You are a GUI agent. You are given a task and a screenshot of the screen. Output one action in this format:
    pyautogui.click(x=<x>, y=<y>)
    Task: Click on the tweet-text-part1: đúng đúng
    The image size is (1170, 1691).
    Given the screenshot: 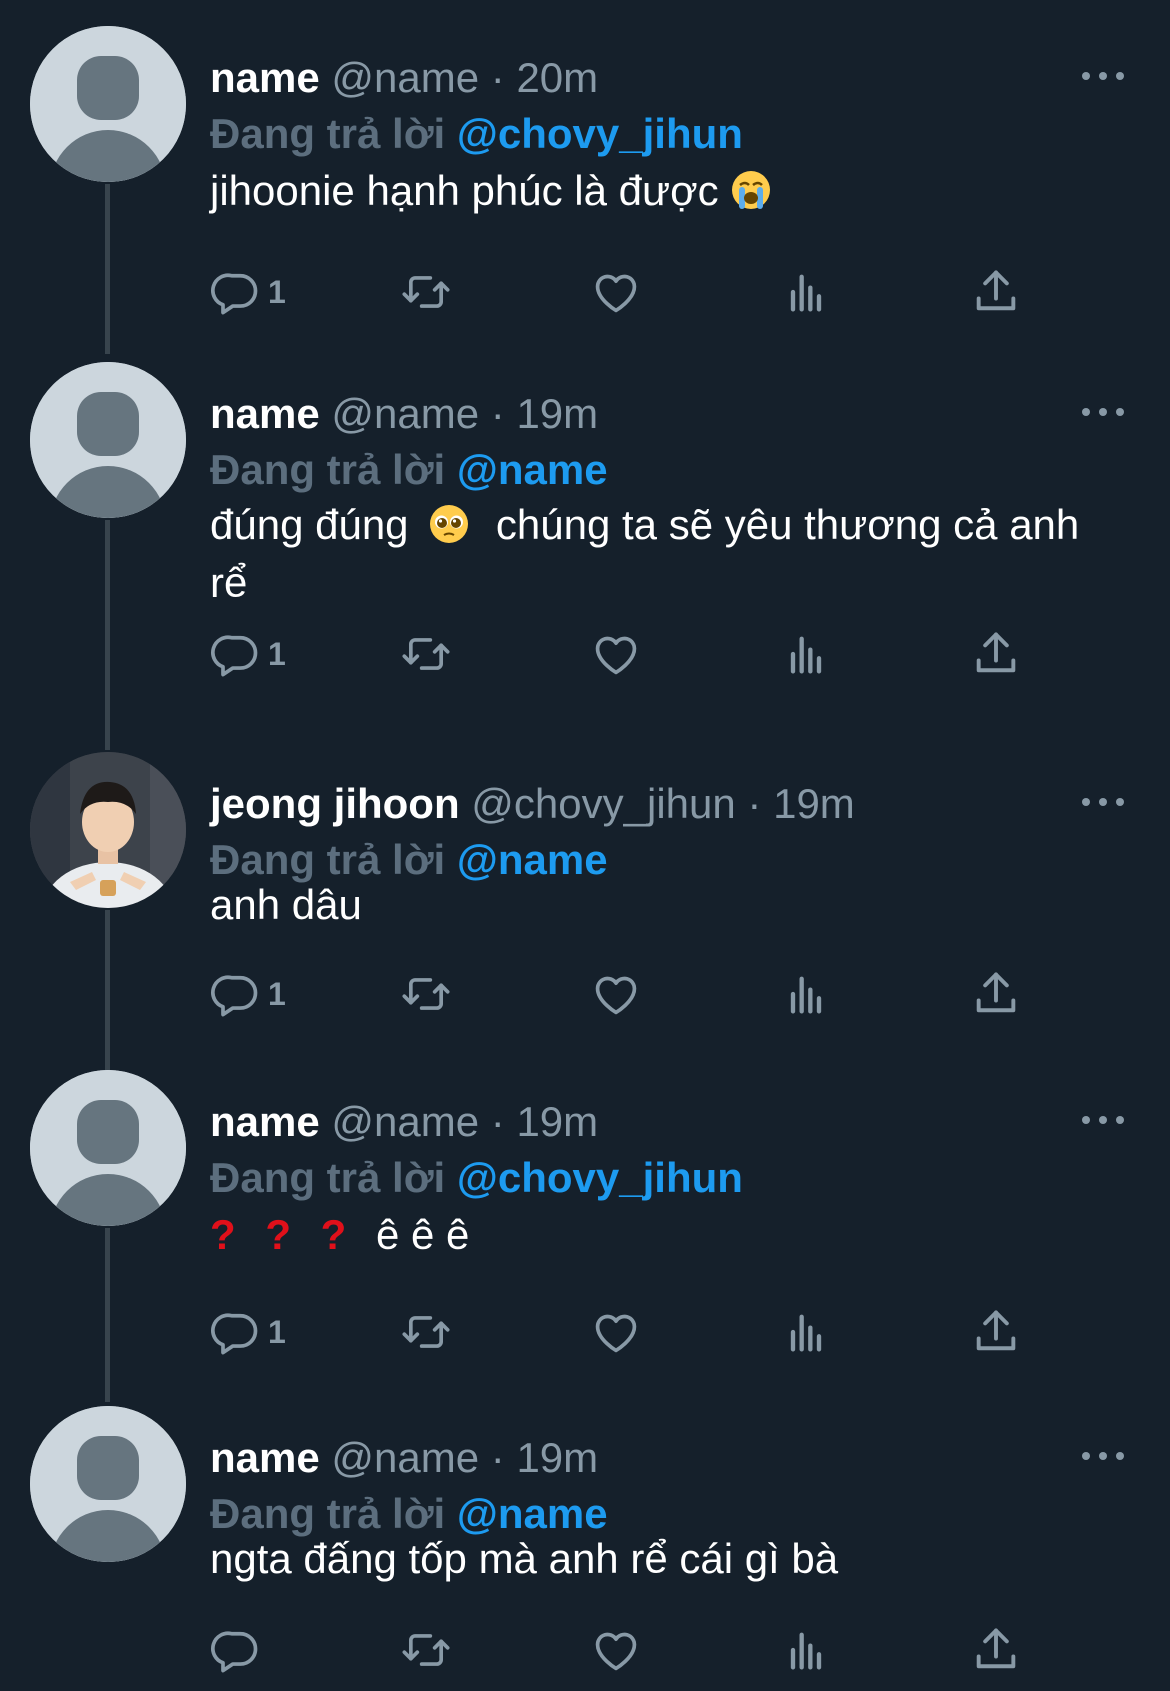 What is the action you would take?
    pyautogui.click(x=309, y=524)
    